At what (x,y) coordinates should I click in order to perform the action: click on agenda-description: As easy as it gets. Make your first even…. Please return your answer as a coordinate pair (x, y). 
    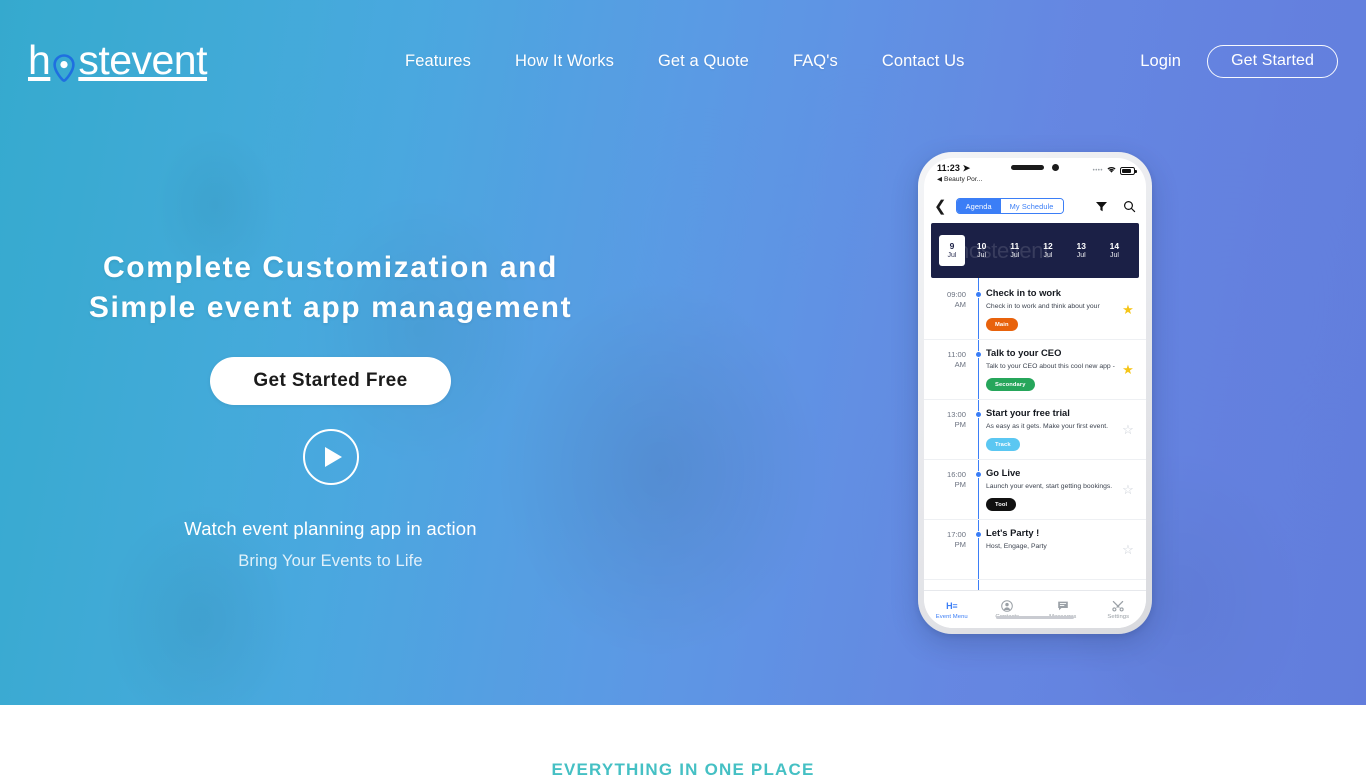
    Looking at the image, I should click on (1047, 427).